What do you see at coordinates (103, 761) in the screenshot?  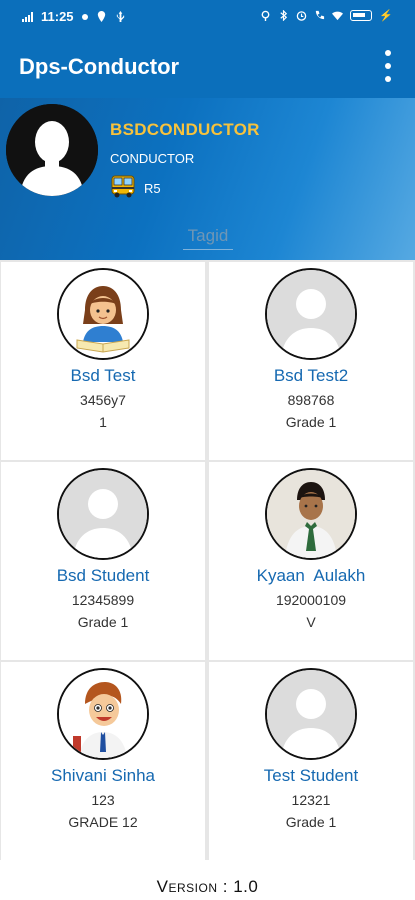 I see `student-card: Shivani Sinha 123 GRADE 12` at bounding box center [103, 761].